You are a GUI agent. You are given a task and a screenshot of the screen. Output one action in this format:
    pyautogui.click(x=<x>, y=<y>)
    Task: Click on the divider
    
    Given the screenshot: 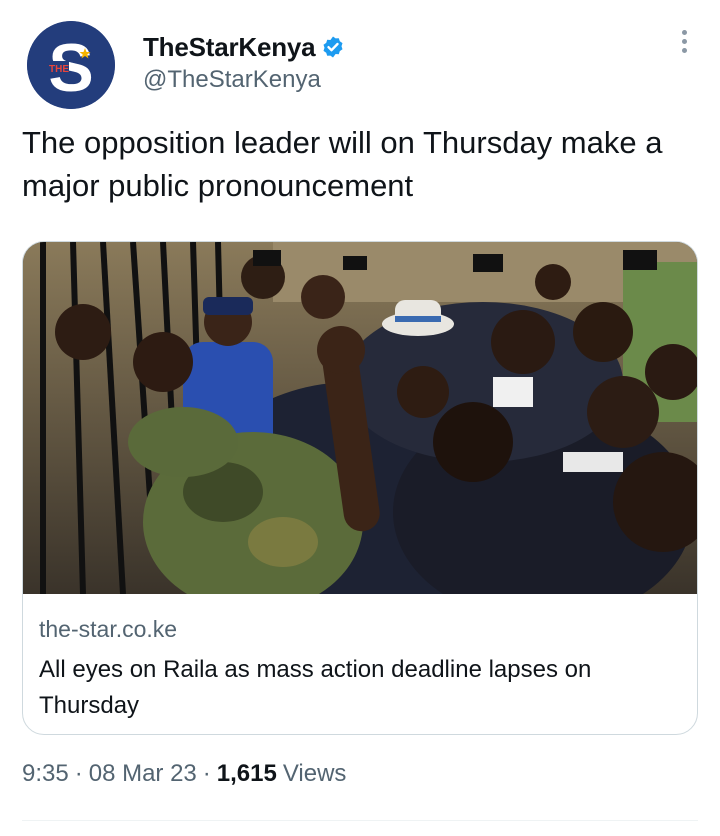 What is the action you would take?
    pyautogui.click(x=360, y=820)
    